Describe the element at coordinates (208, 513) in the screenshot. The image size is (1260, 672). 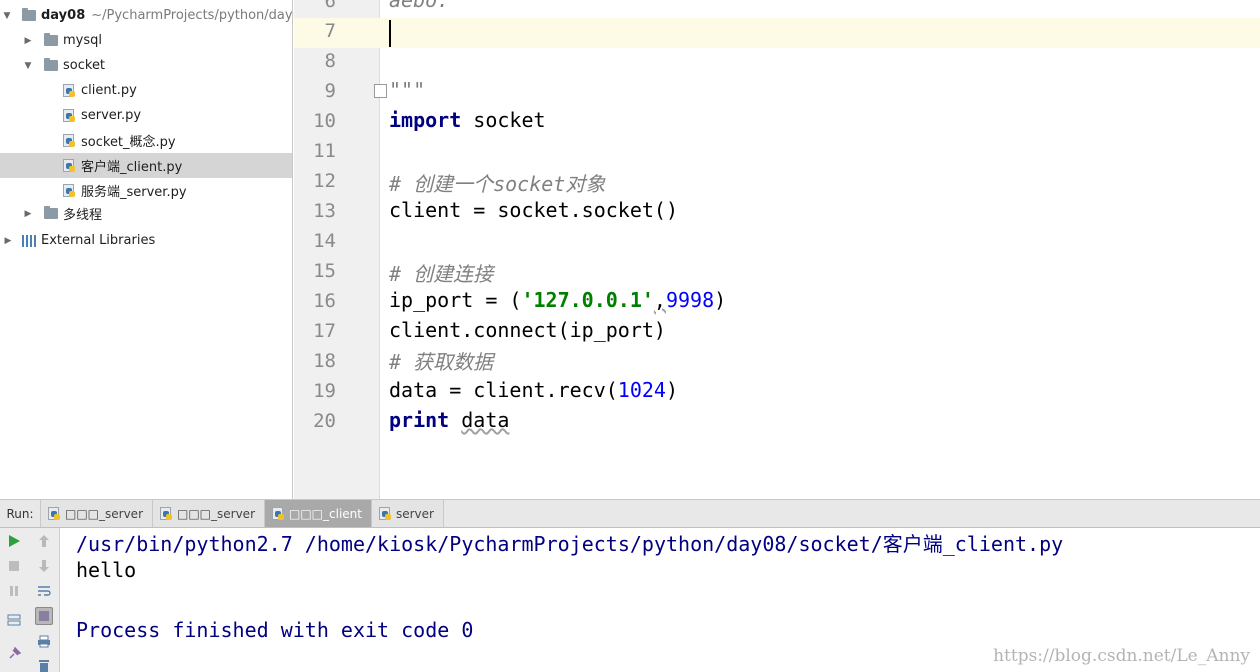
I see `run-tab-server-2: □□□_server` at that location.